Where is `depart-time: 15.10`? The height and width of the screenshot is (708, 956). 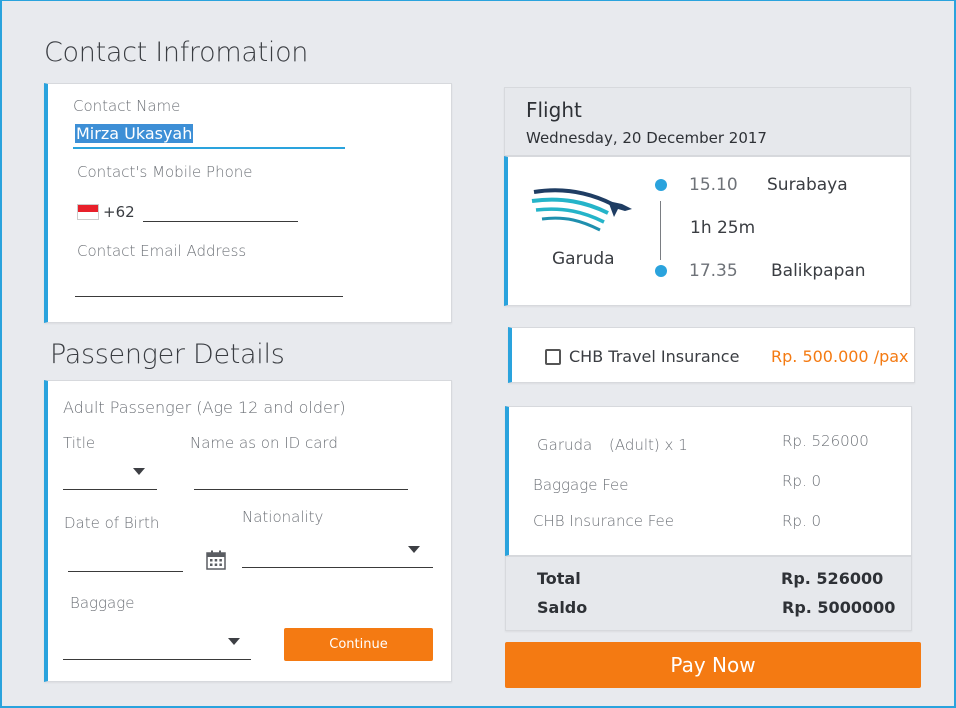
depart-time: 15.10 is located at coordinates (713, 185).